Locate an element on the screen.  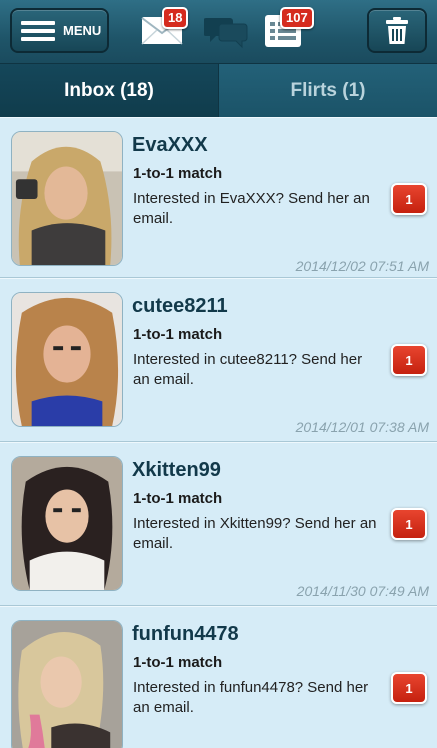
trash-icon is located at coordinates (397, 30).